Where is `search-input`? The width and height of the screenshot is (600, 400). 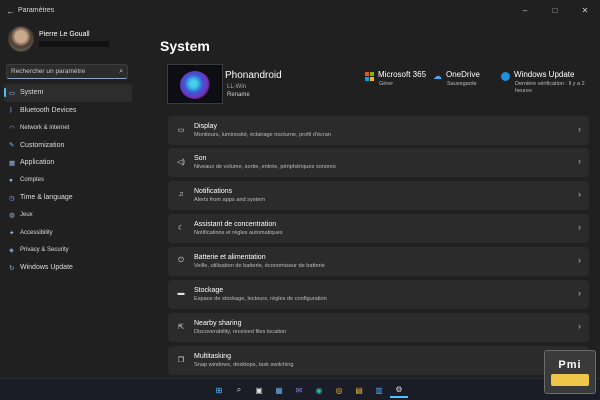 search-input is located at coordinates (65, 71).